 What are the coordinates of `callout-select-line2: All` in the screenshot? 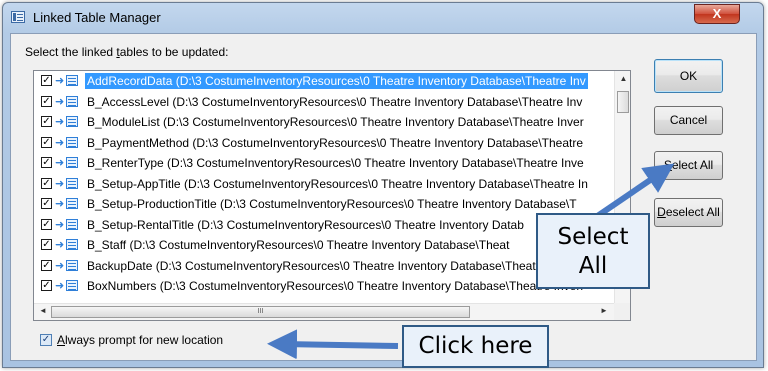 It's located at (593, 266).